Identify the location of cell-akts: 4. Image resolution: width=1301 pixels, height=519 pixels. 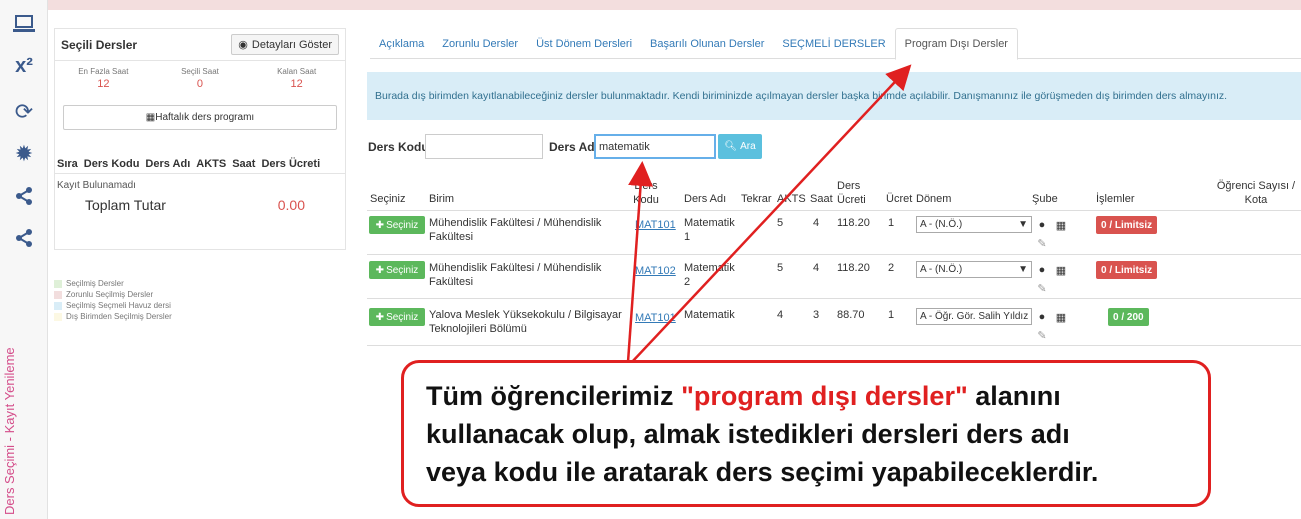
(780, 315).